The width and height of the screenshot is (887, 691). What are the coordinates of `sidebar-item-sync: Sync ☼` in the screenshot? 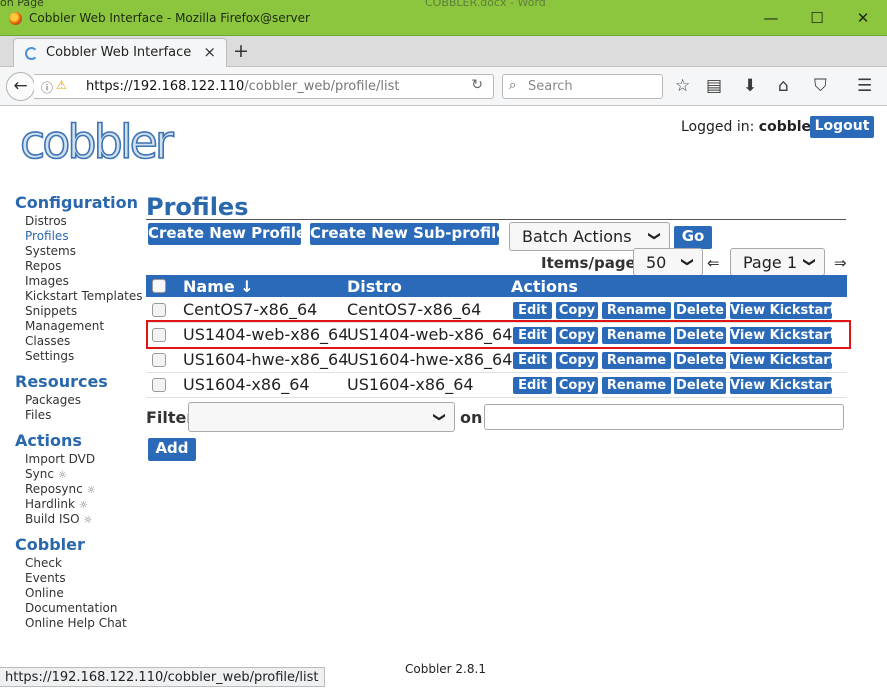 It's located at (46, 474).